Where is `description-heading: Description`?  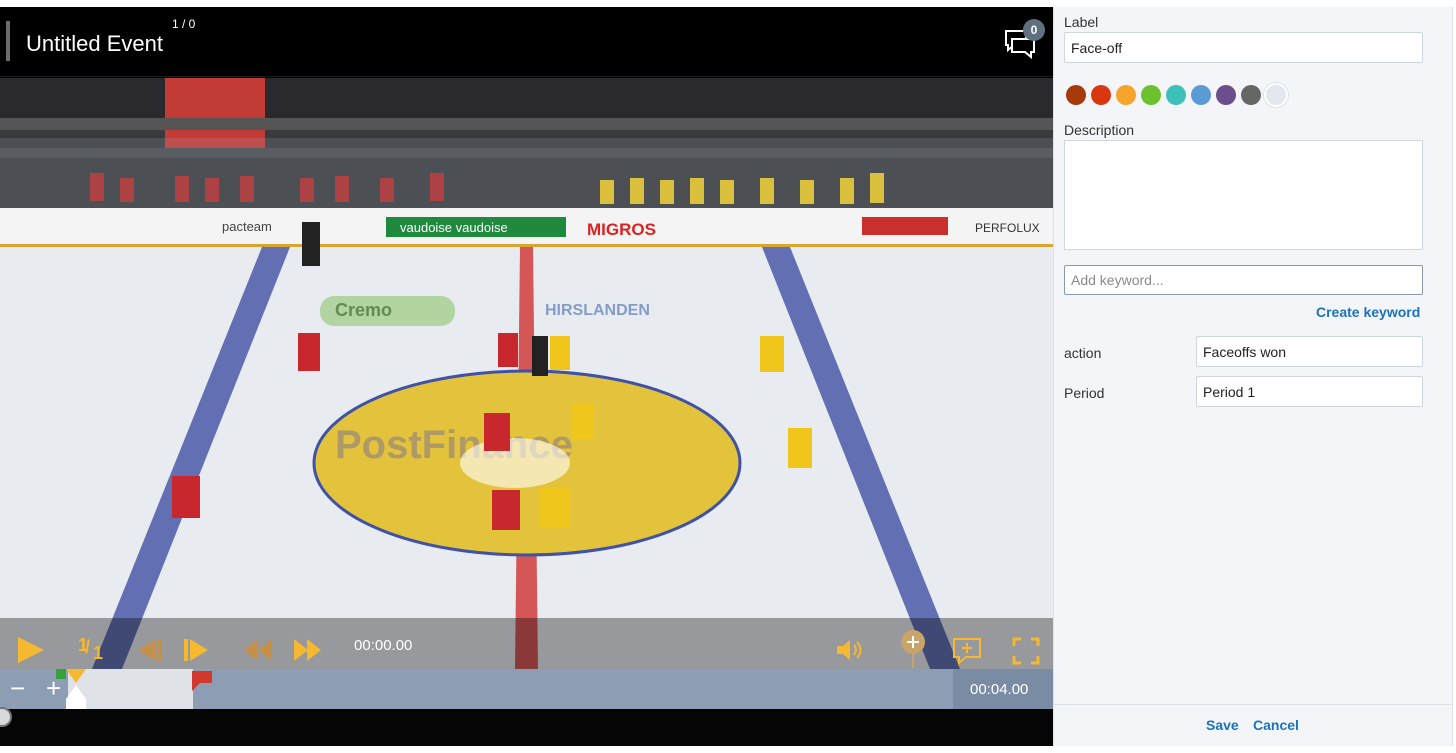 description-heading: Description is located at coordinates (1099, 130).